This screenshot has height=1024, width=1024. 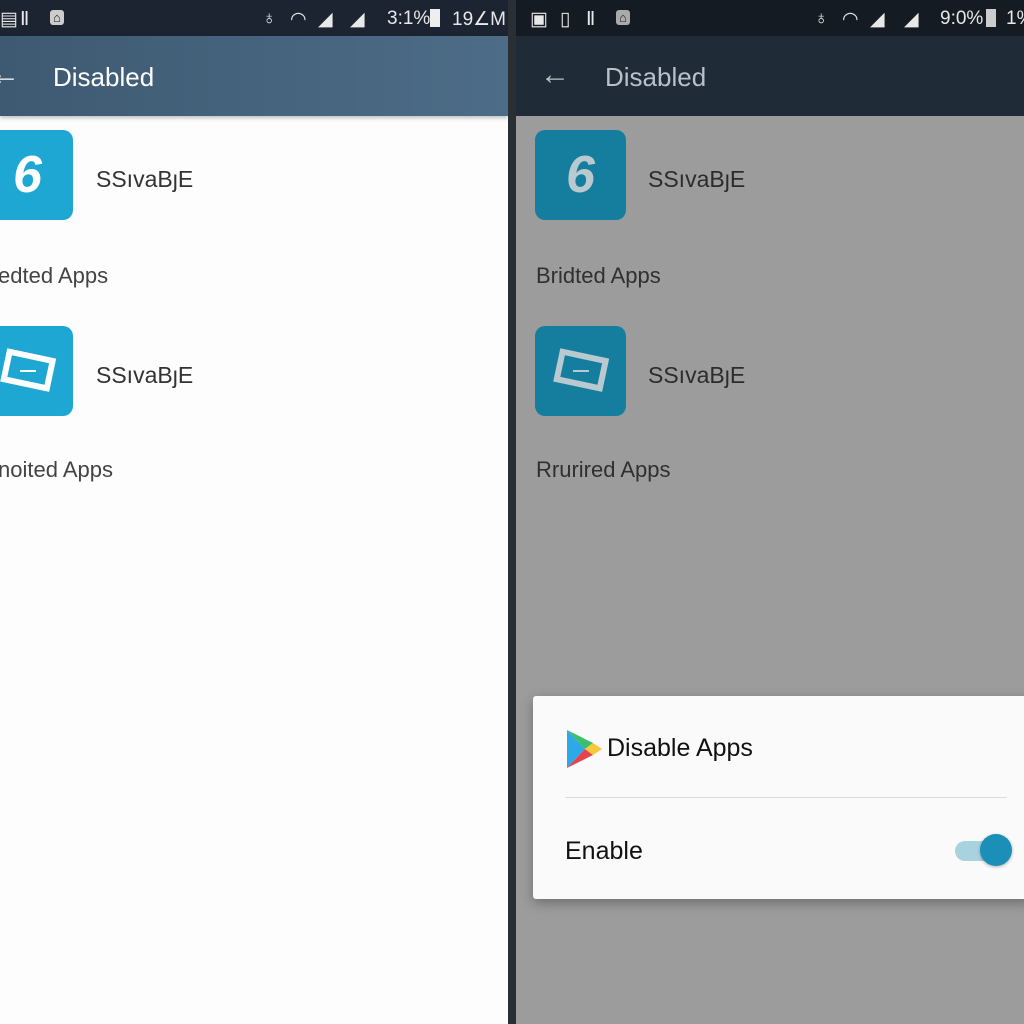 I want to click on sd-card-icon: ▤, so click(x=9, y=19).